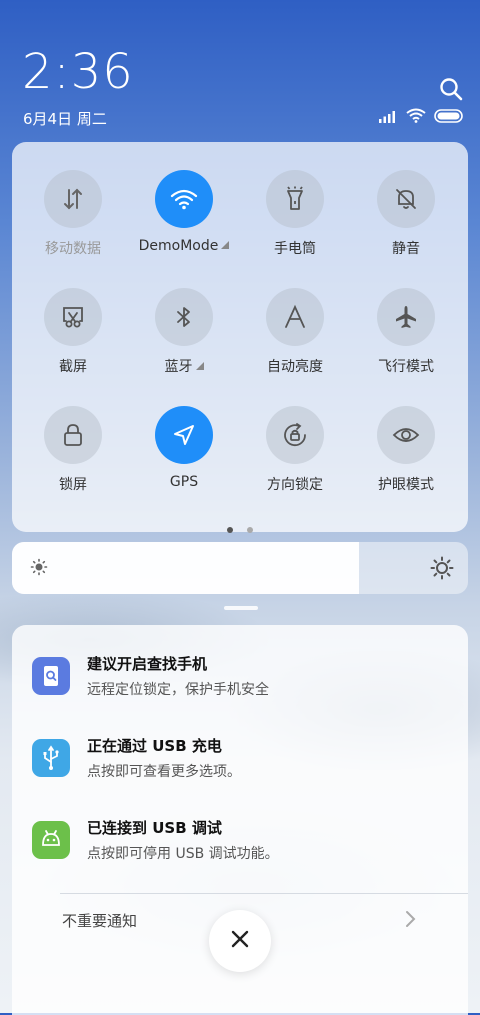 The width and height of the screenshot is (480, 1015). I want to click on signal-icon, so click(388, 117).